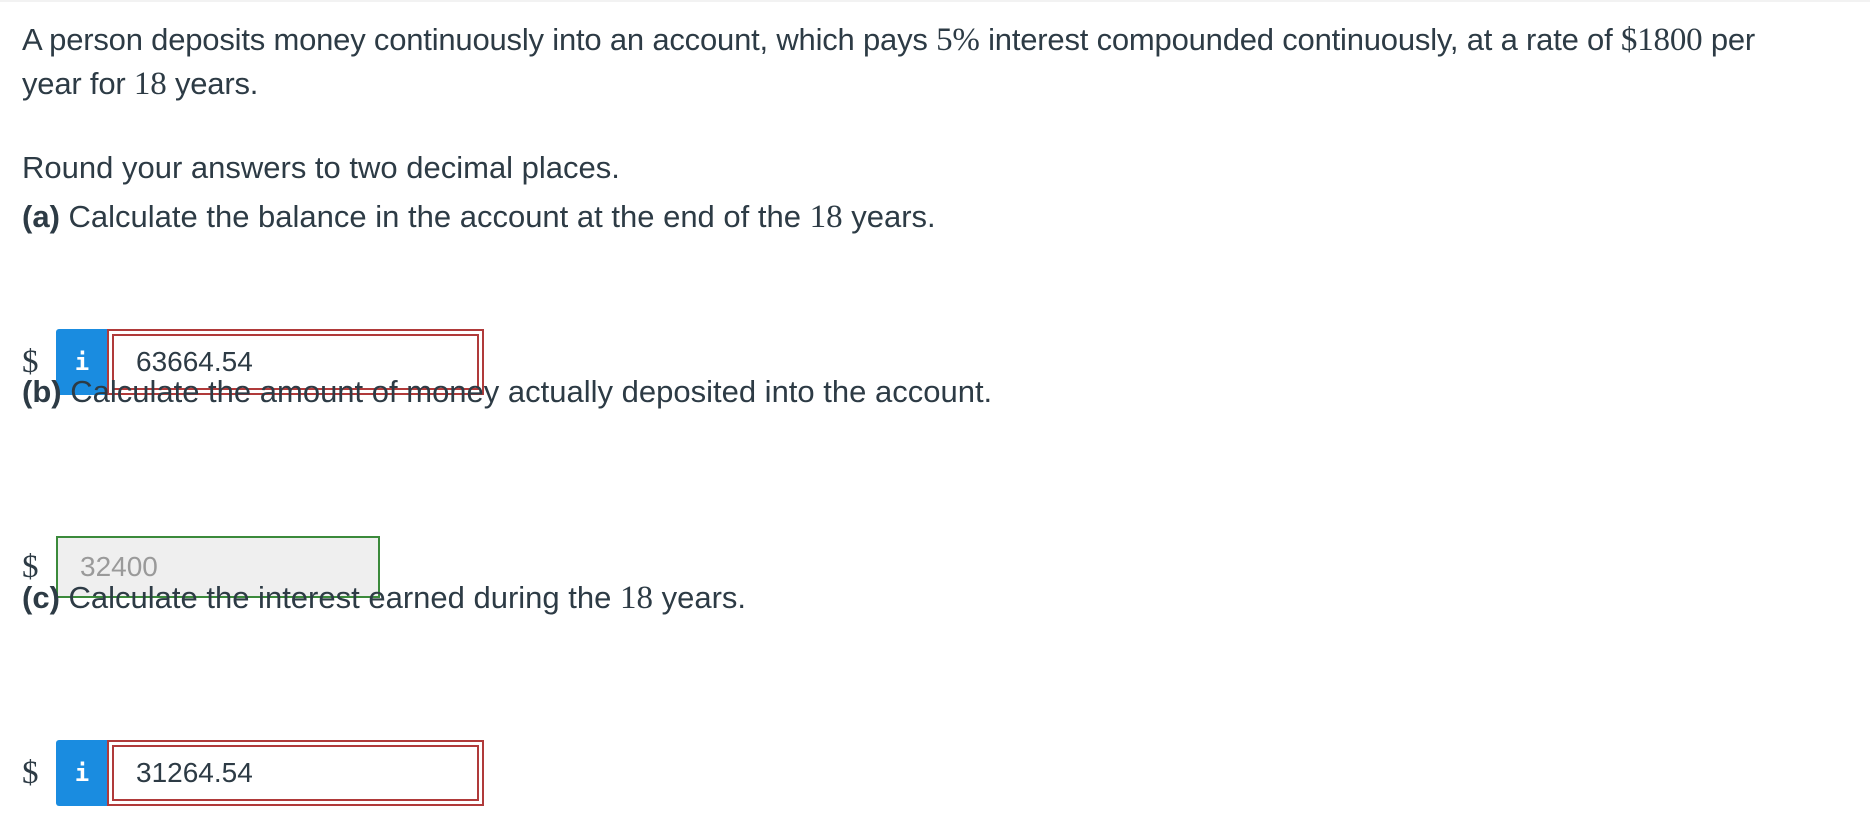 The image size is (1870, 816). Describe the element at coordinates (889, 216) in the screenshot. I see `part-a-text-2: years.` at that location.